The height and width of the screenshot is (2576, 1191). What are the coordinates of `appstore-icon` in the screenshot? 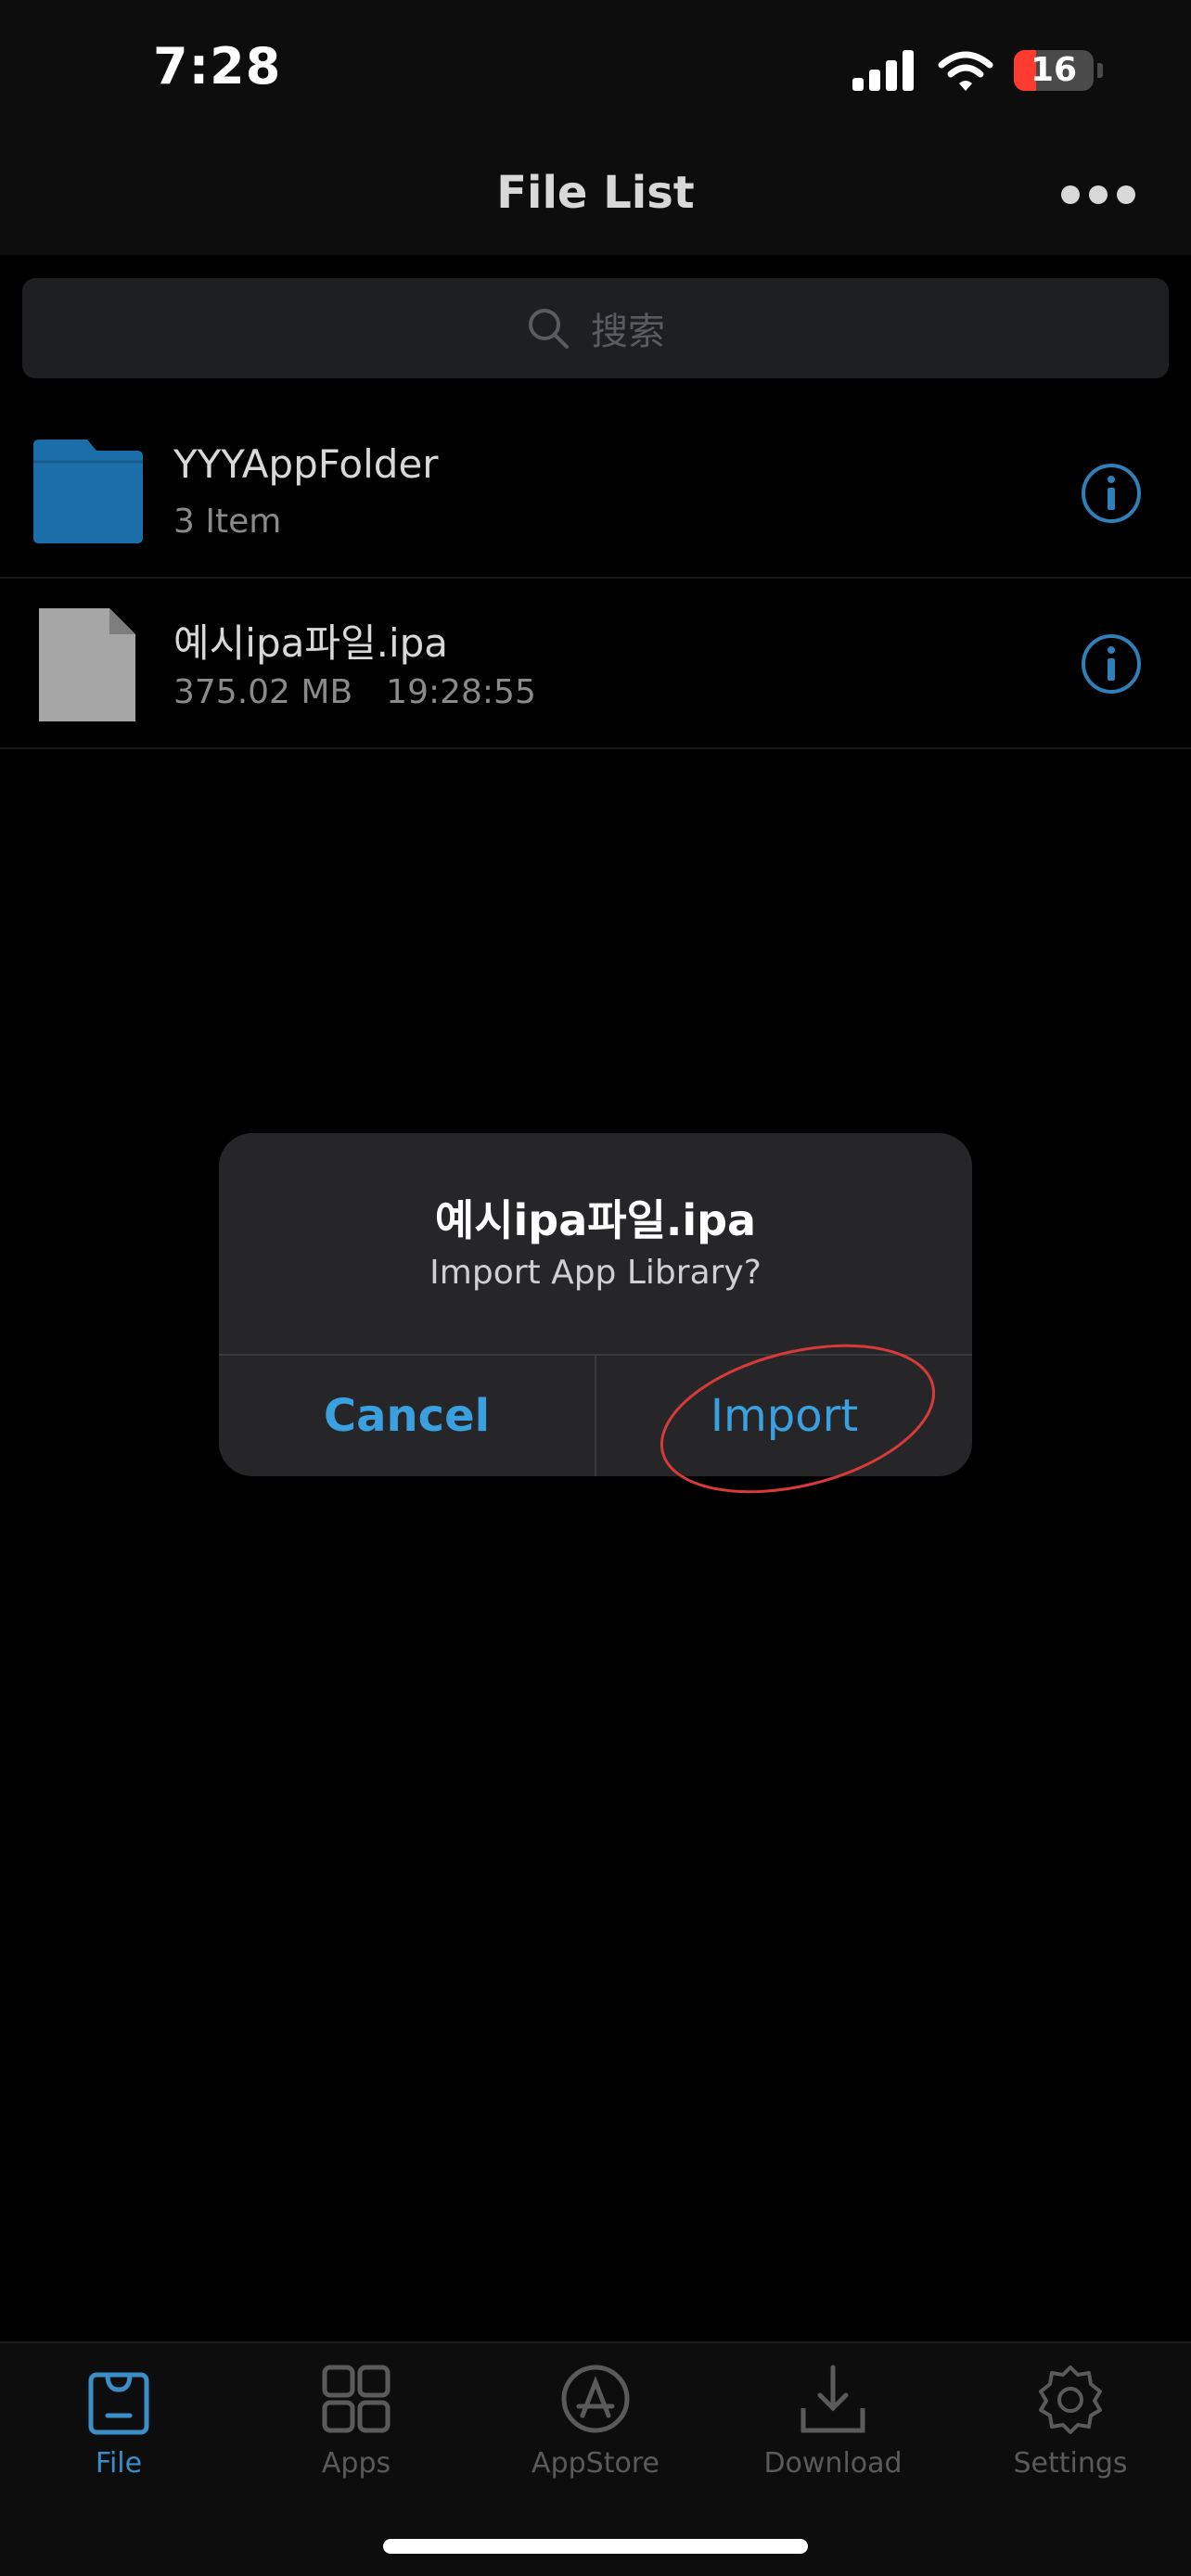 It's located at (595, 2399).